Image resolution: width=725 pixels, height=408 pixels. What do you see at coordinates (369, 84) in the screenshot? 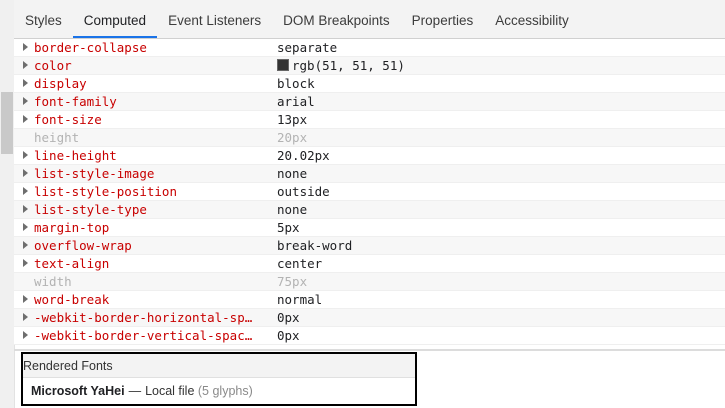
I see `property-row: display block` at bounding box center [369, 84].